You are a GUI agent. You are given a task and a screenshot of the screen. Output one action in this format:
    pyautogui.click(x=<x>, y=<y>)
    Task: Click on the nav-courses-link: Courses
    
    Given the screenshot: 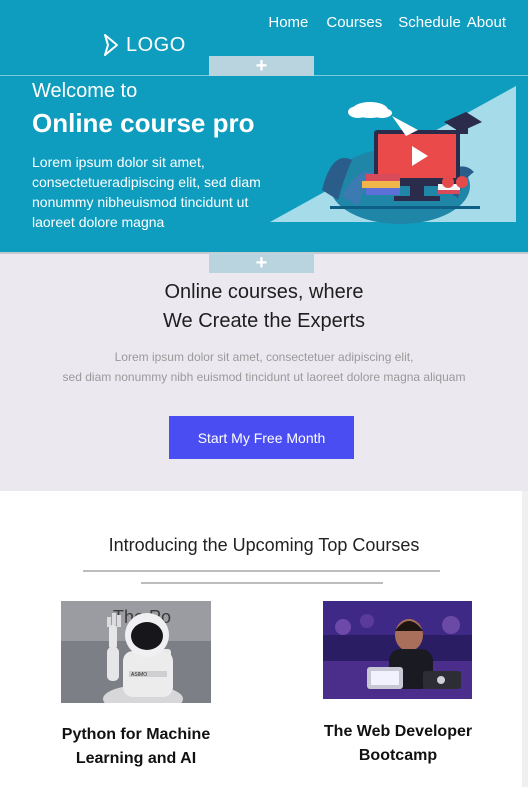 What is the action you would take?
    pyautogui.click(x=354, y=22)
    